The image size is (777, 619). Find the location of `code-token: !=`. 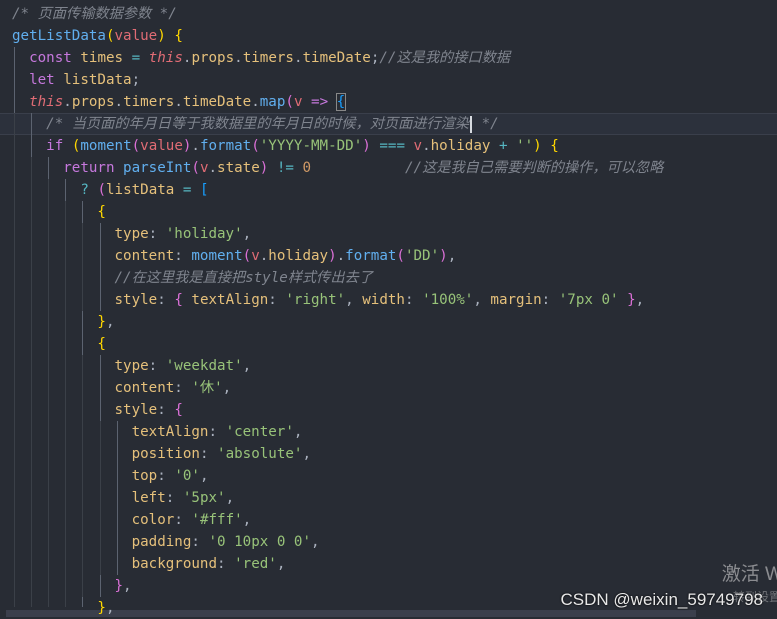

code-token: != is located at coordinates (285, 168).